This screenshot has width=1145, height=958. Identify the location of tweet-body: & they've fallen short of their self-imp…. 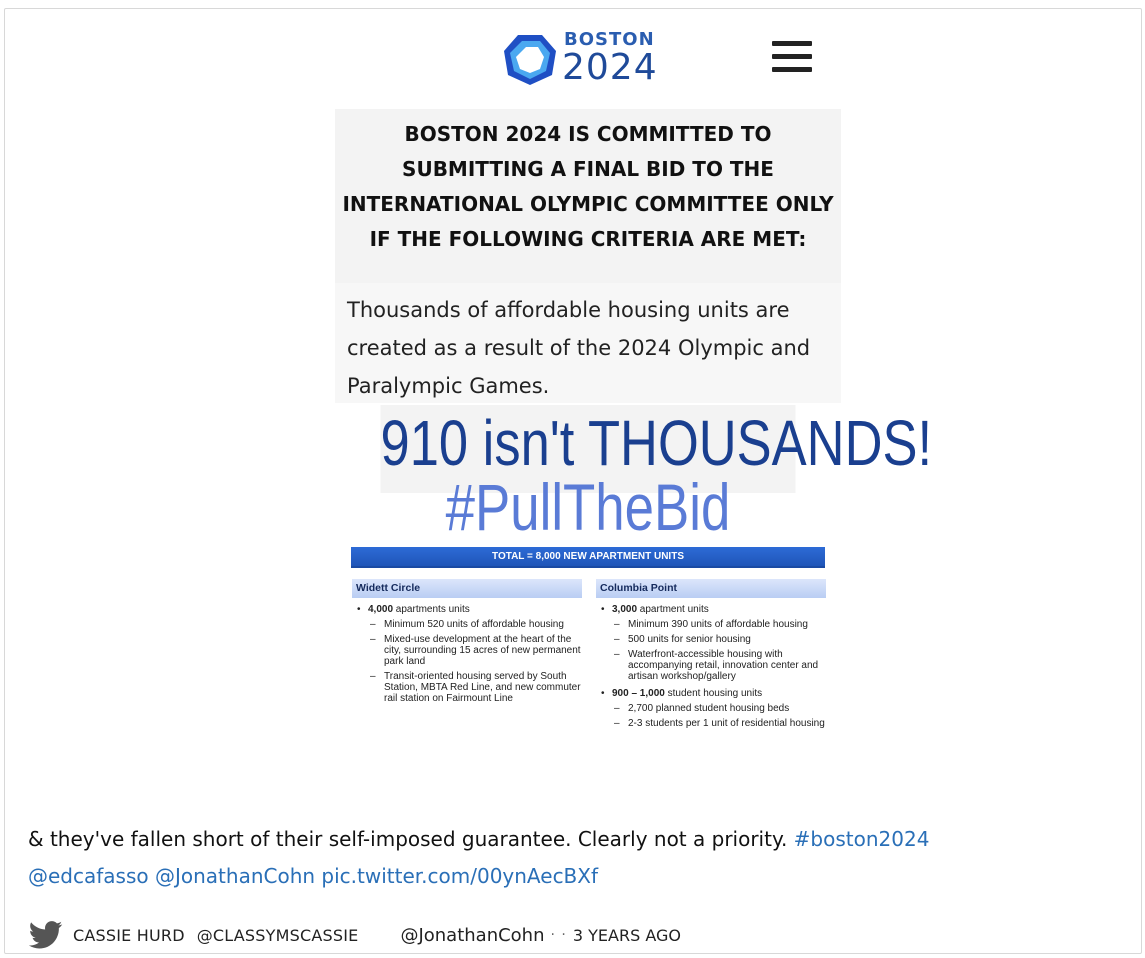
(411, 839).